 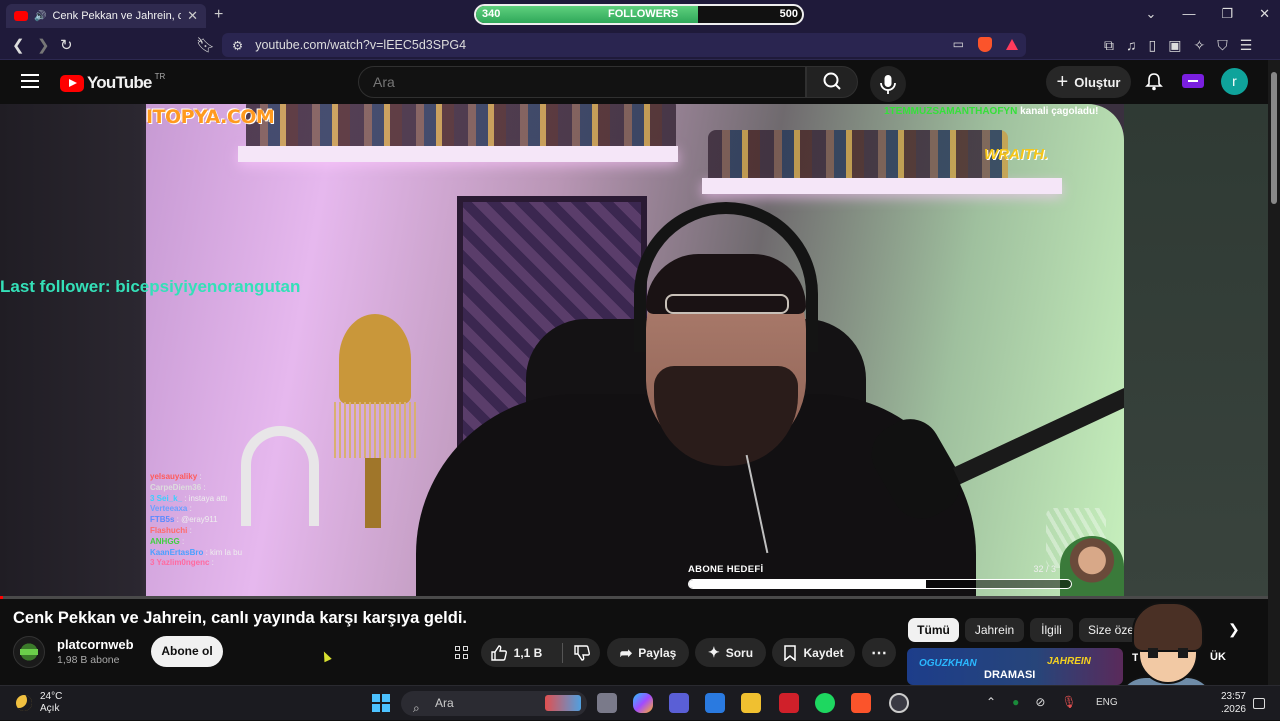 I want to click on chip-jahrein: Jahrein, so click(x=994, y=630).